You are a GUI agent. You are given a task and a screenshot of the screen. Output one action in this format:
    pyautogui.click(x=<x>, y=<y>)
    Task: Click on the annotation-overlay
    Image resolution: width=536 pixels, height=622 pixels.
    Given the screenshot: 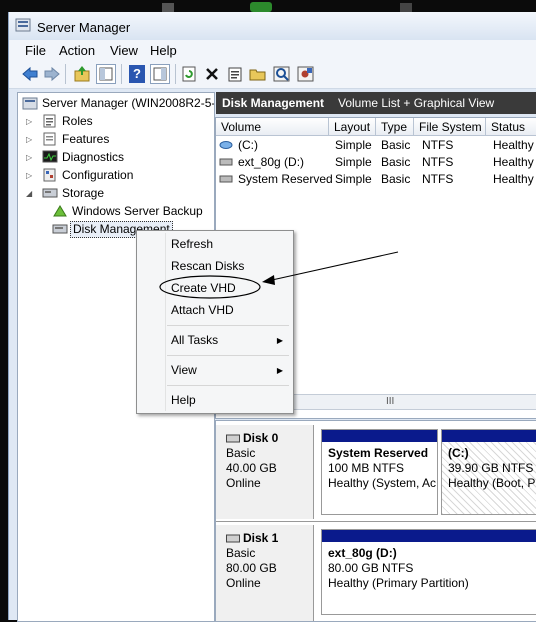 What is the action you would take?
    pyautogui.click(x=279, y=275)
    